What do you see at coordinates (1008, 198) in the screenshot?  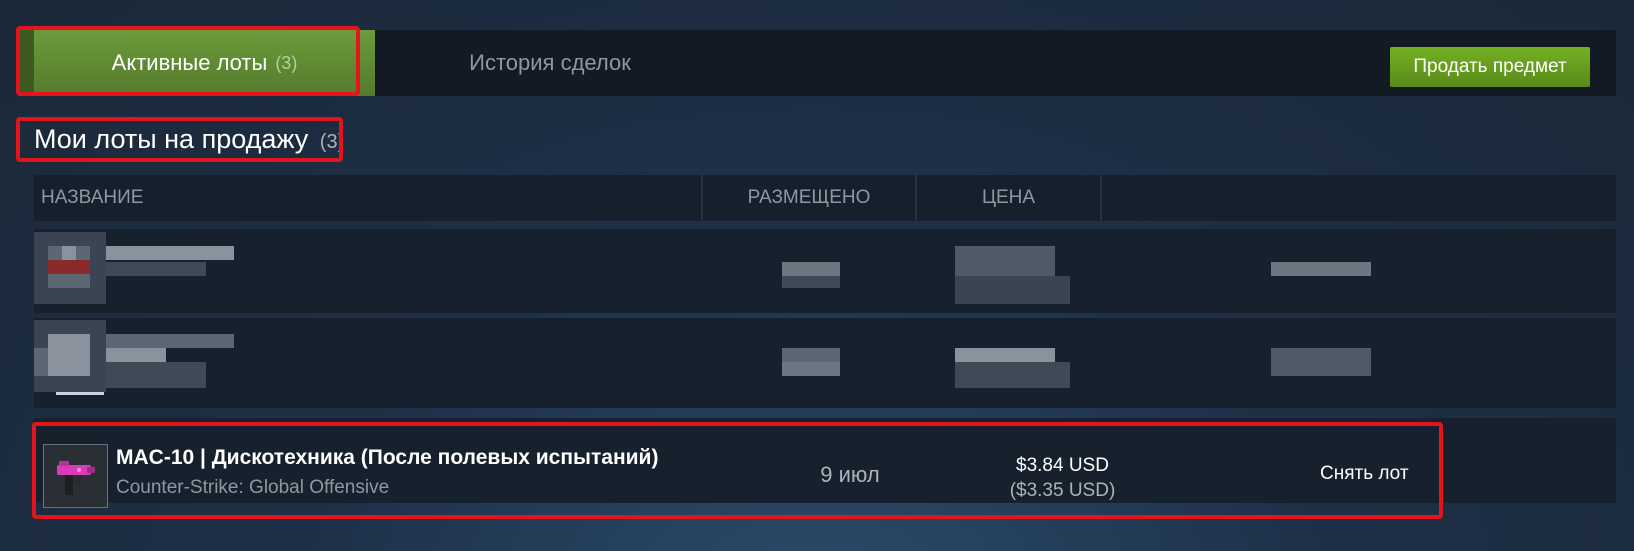 I see `column-header-price: ЦЕНА` at bounding box center [1008, 198].